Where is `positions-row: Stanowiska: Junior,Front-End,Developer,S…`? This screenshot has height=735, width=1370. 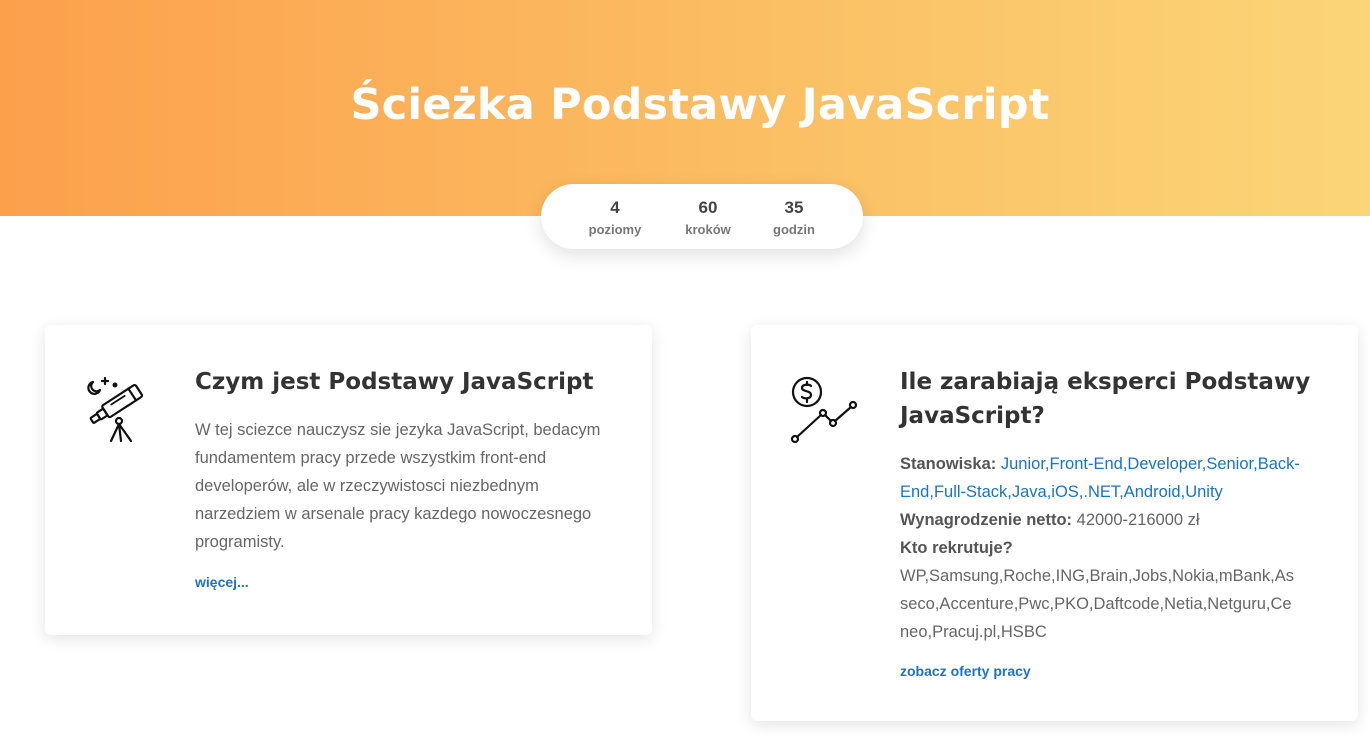 positions-row: Stanowiska: Junior,Front-End,Developer,S… is located at coordinates (1100, 478).